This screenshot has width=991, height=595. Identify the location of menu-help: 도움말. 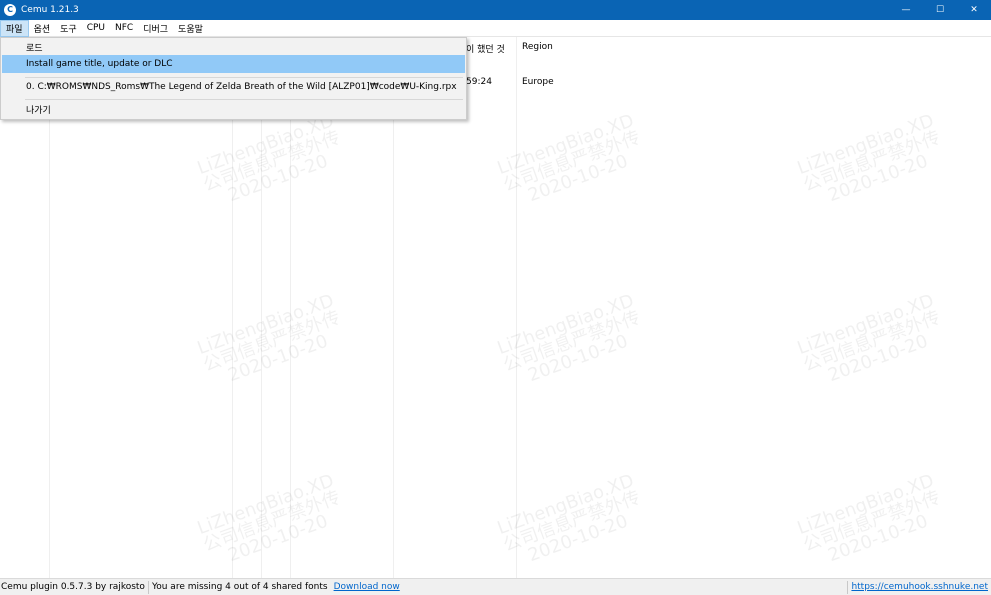
(190, 28).